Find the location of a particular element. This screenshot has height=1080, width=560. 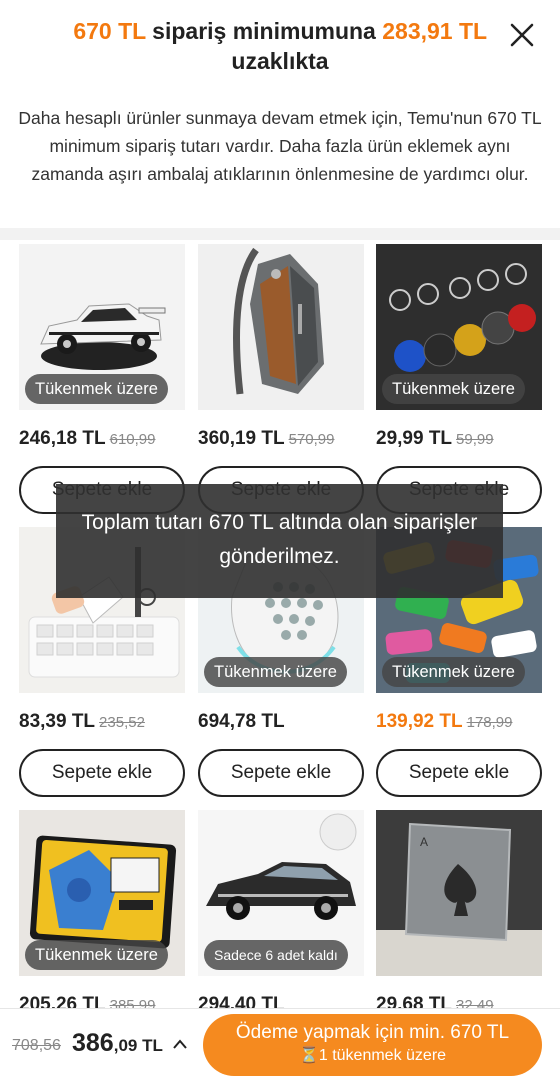

close-icon is located at coordinates (522, 35).